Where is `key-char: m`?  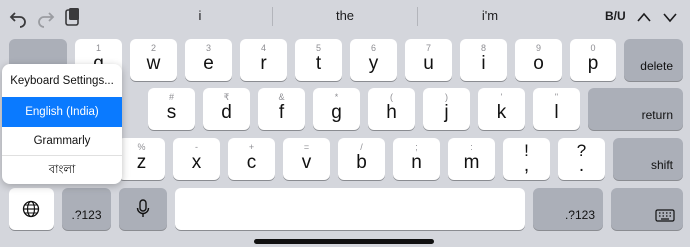 key-char: m is located at coordinates (471, 162).